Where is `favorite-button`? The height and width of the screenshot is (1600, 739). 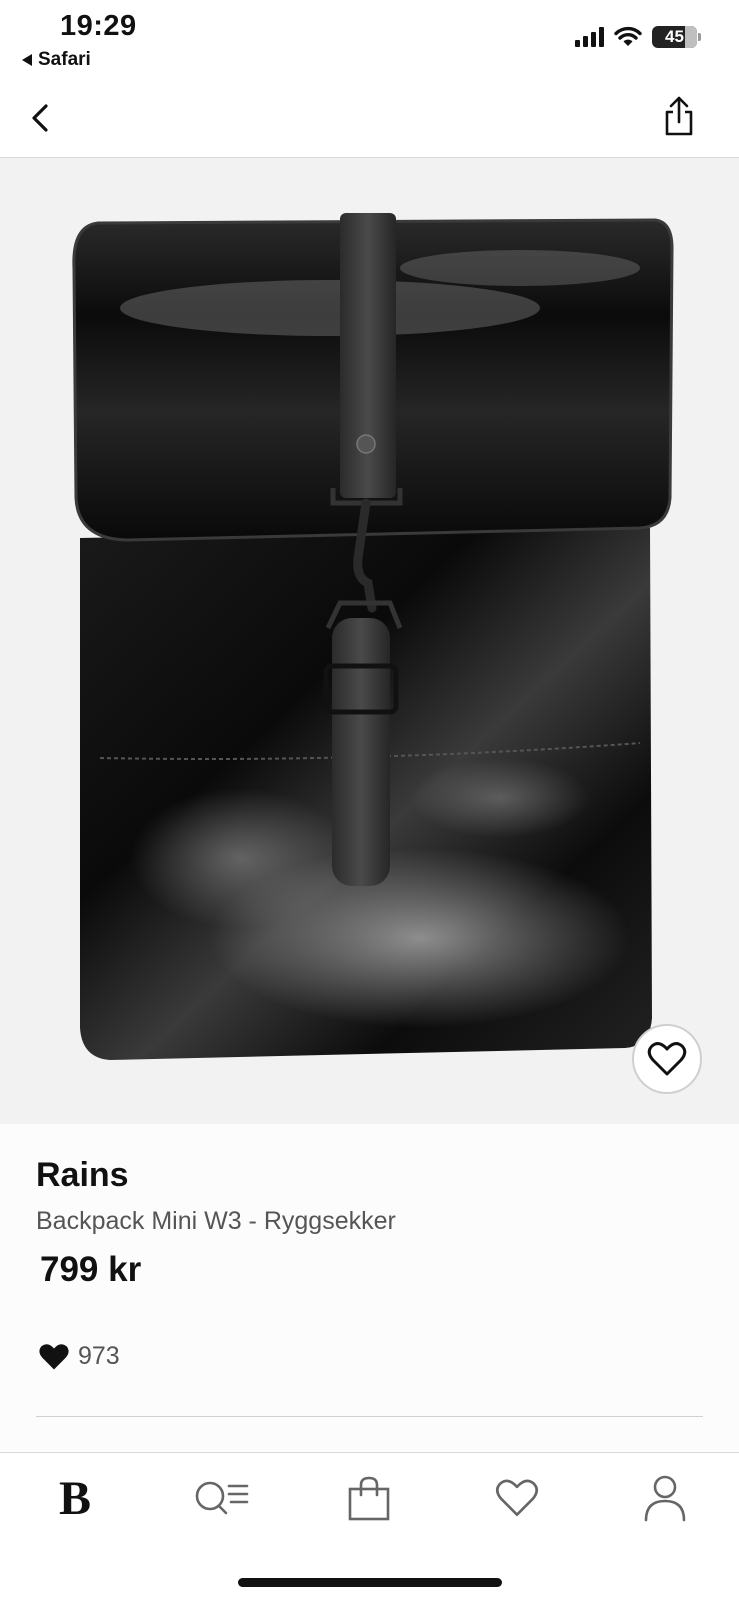
favorite-button is located at coordinates (667, 1059).